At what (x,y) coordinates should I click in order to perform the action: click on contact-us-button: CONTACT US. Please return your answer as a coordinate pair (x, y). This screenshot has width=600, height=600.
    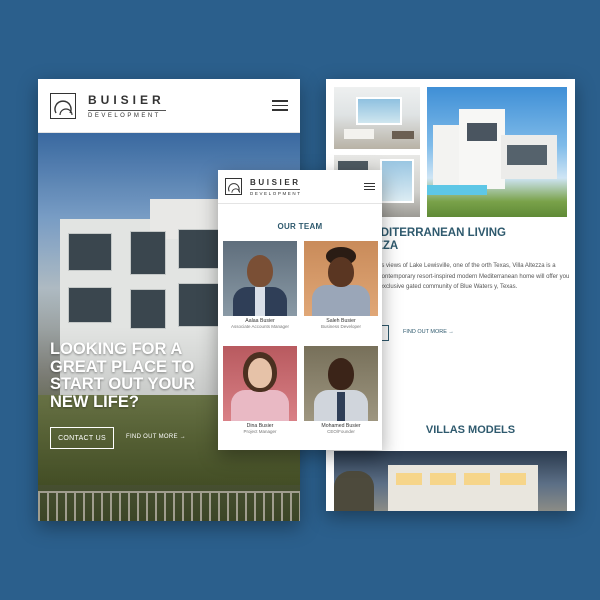
    Looking at the image, I should click on (82, 438).